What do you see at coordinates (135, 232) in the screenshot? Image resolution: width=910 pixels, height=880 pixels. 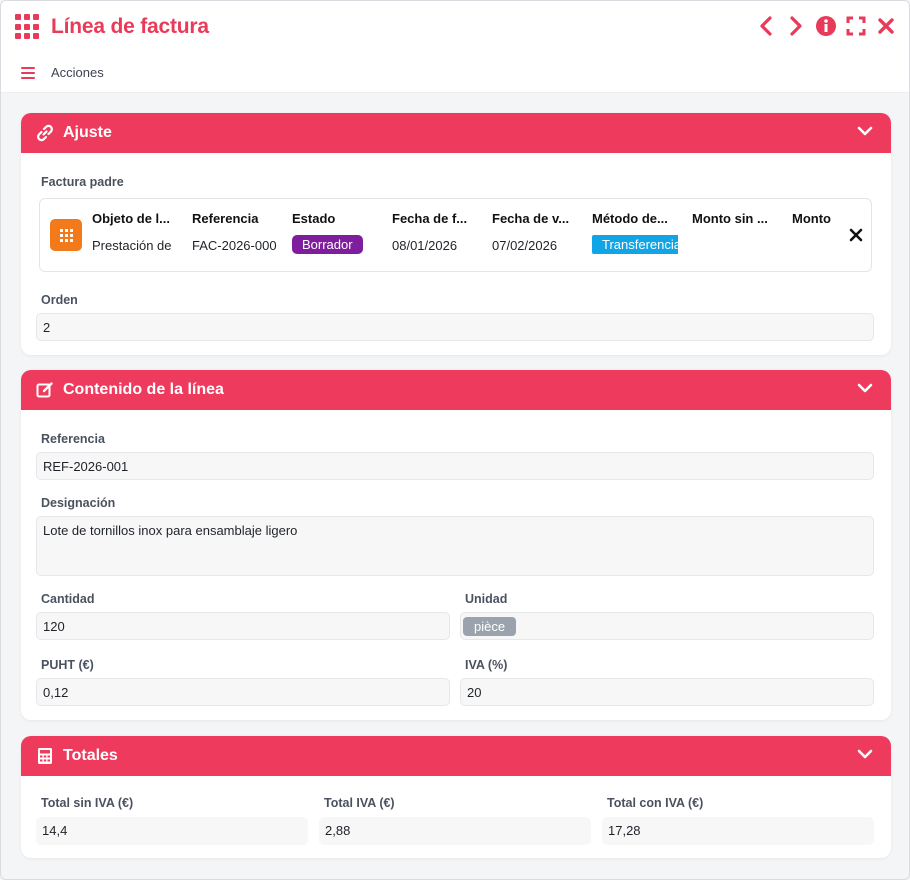 I see `parent-col-subject: Objeto de l... Prestación de` at bounding box center [135, 232].